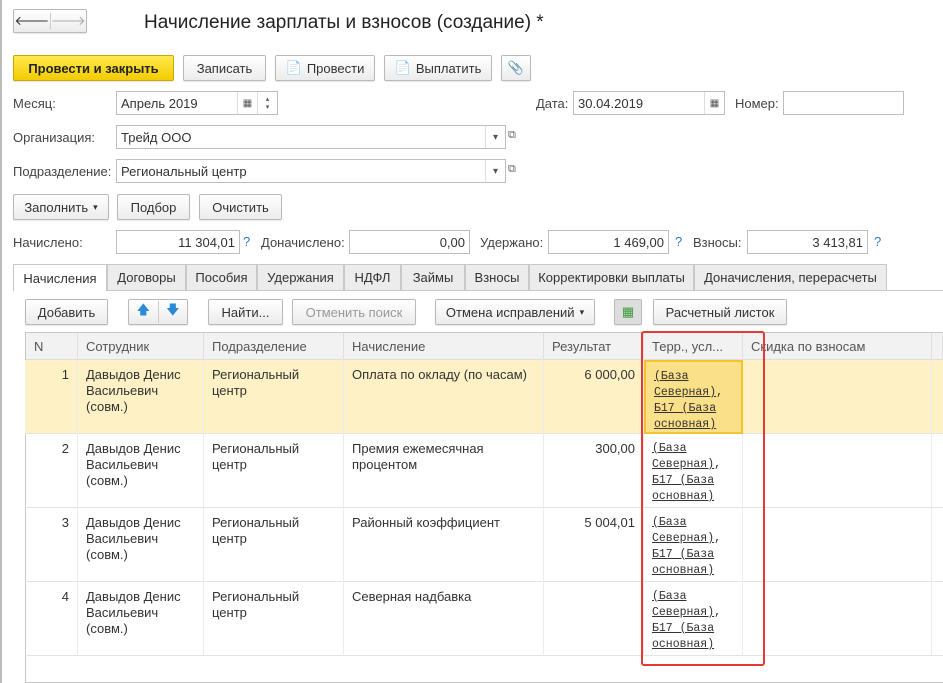 Image resolution: width=943 pixels, height=683 pixels. I want to click on date-field: 30.04.2019 ▦, so click(649, 103).